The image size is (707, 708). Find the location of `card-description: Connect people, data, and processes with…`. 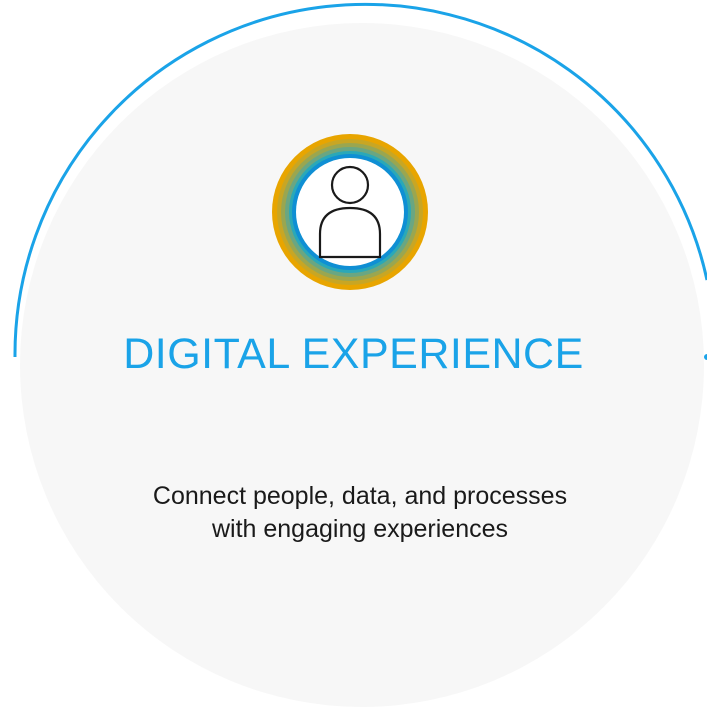

card-description: Connect people, data, and processes with… is located at coordinates (360, 512).